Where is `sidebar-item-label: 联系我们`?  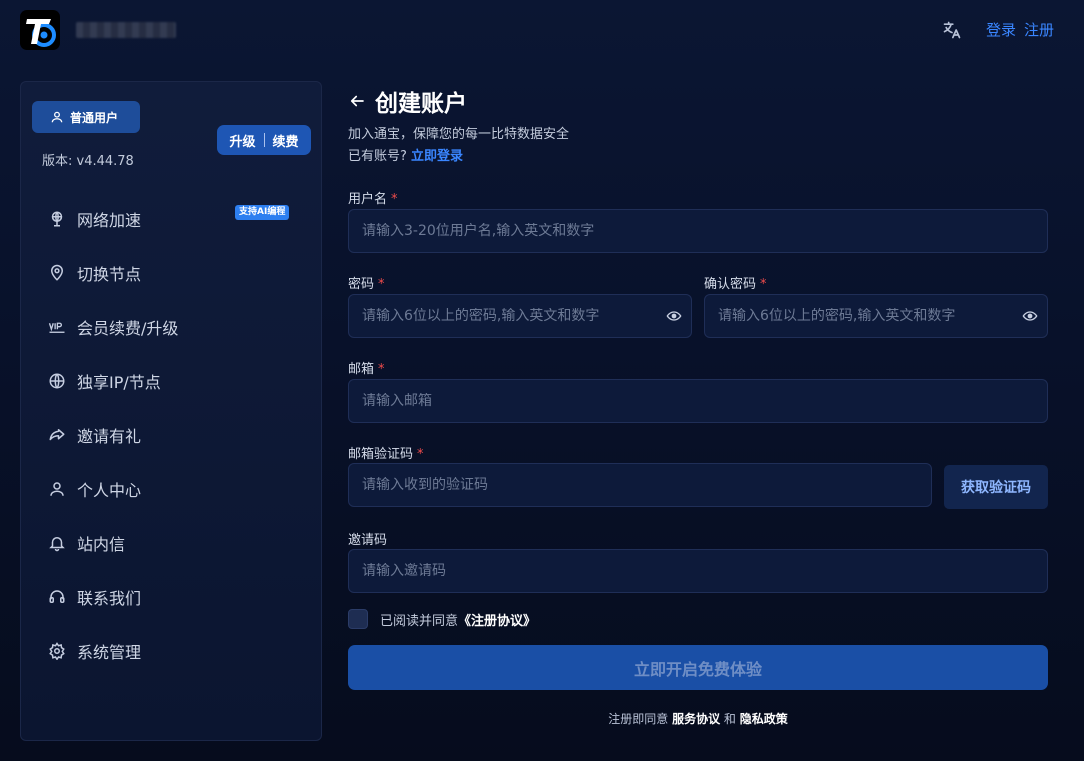
sidebar-item-label: 联系我们 is located at coordinates (109, 598).